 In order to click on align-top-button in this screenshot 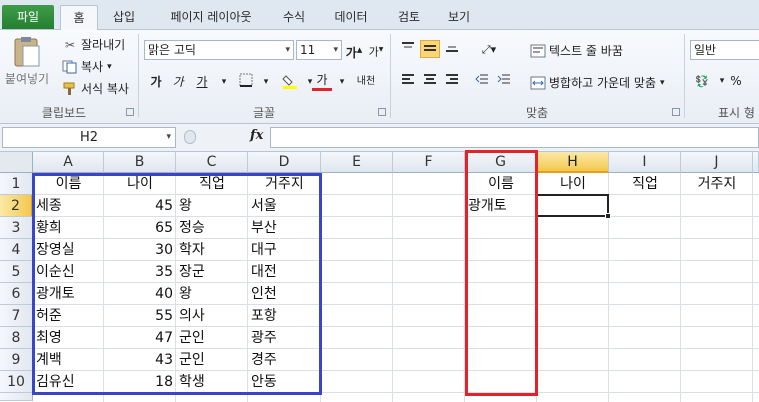, I will do `click(408, 49)`.